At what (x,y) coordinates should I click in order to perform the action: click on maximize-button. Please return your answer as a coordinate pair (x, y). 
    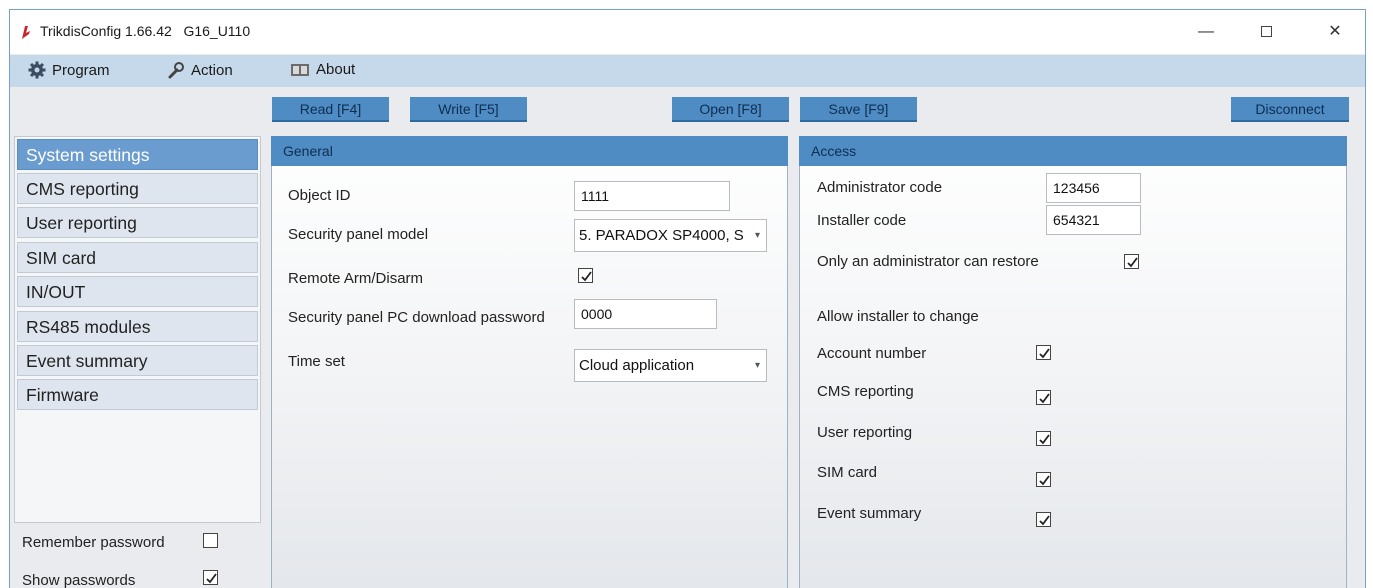
    Looking at the image, I should click on (1266, 32).